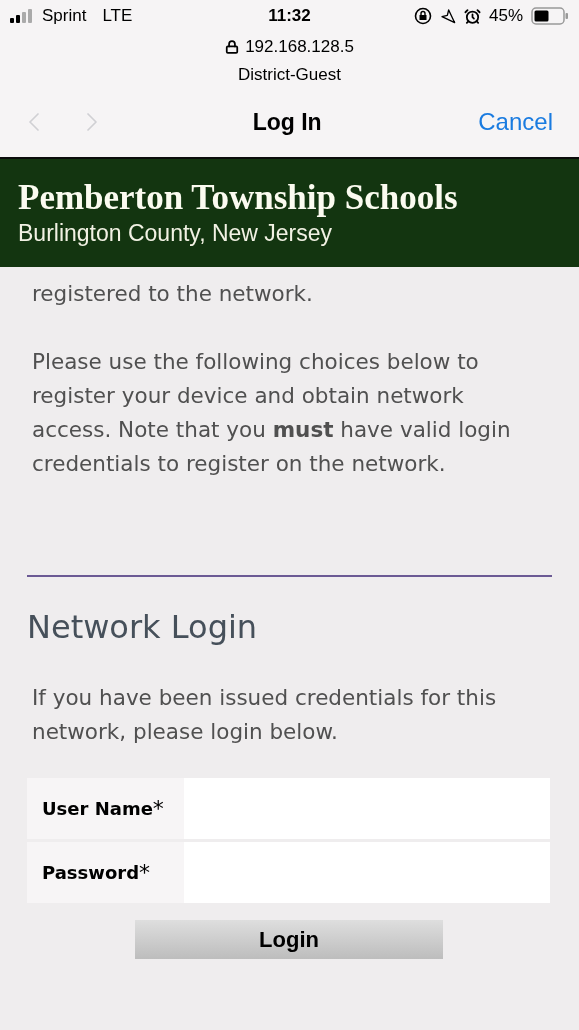 The image size is (579, 1030). What do you see at coordinates (143, 627) in the screenshot?
I see `section-heading: Network Login` at bounding box center [143, 627].